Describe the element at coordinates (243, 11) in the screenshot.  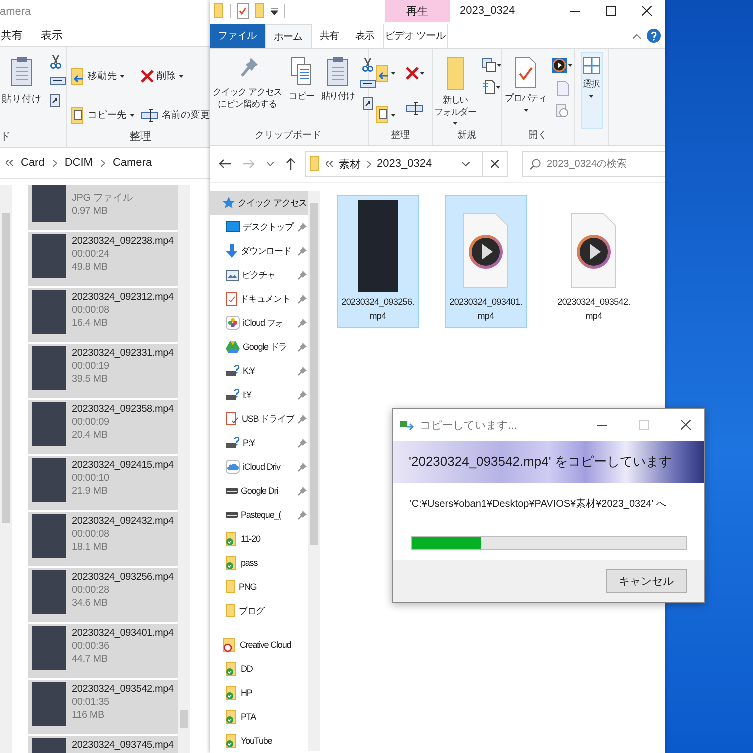
I see `properties-icon` at that location.